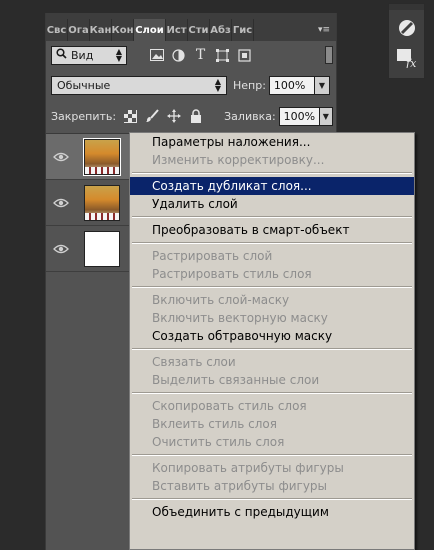 The image size is (434, 550). What do you see at coordinates (248, 468) in the screenshot?
I see `menu-item: Копировать атрибуты фигуры` at bounding box center [248, 468].